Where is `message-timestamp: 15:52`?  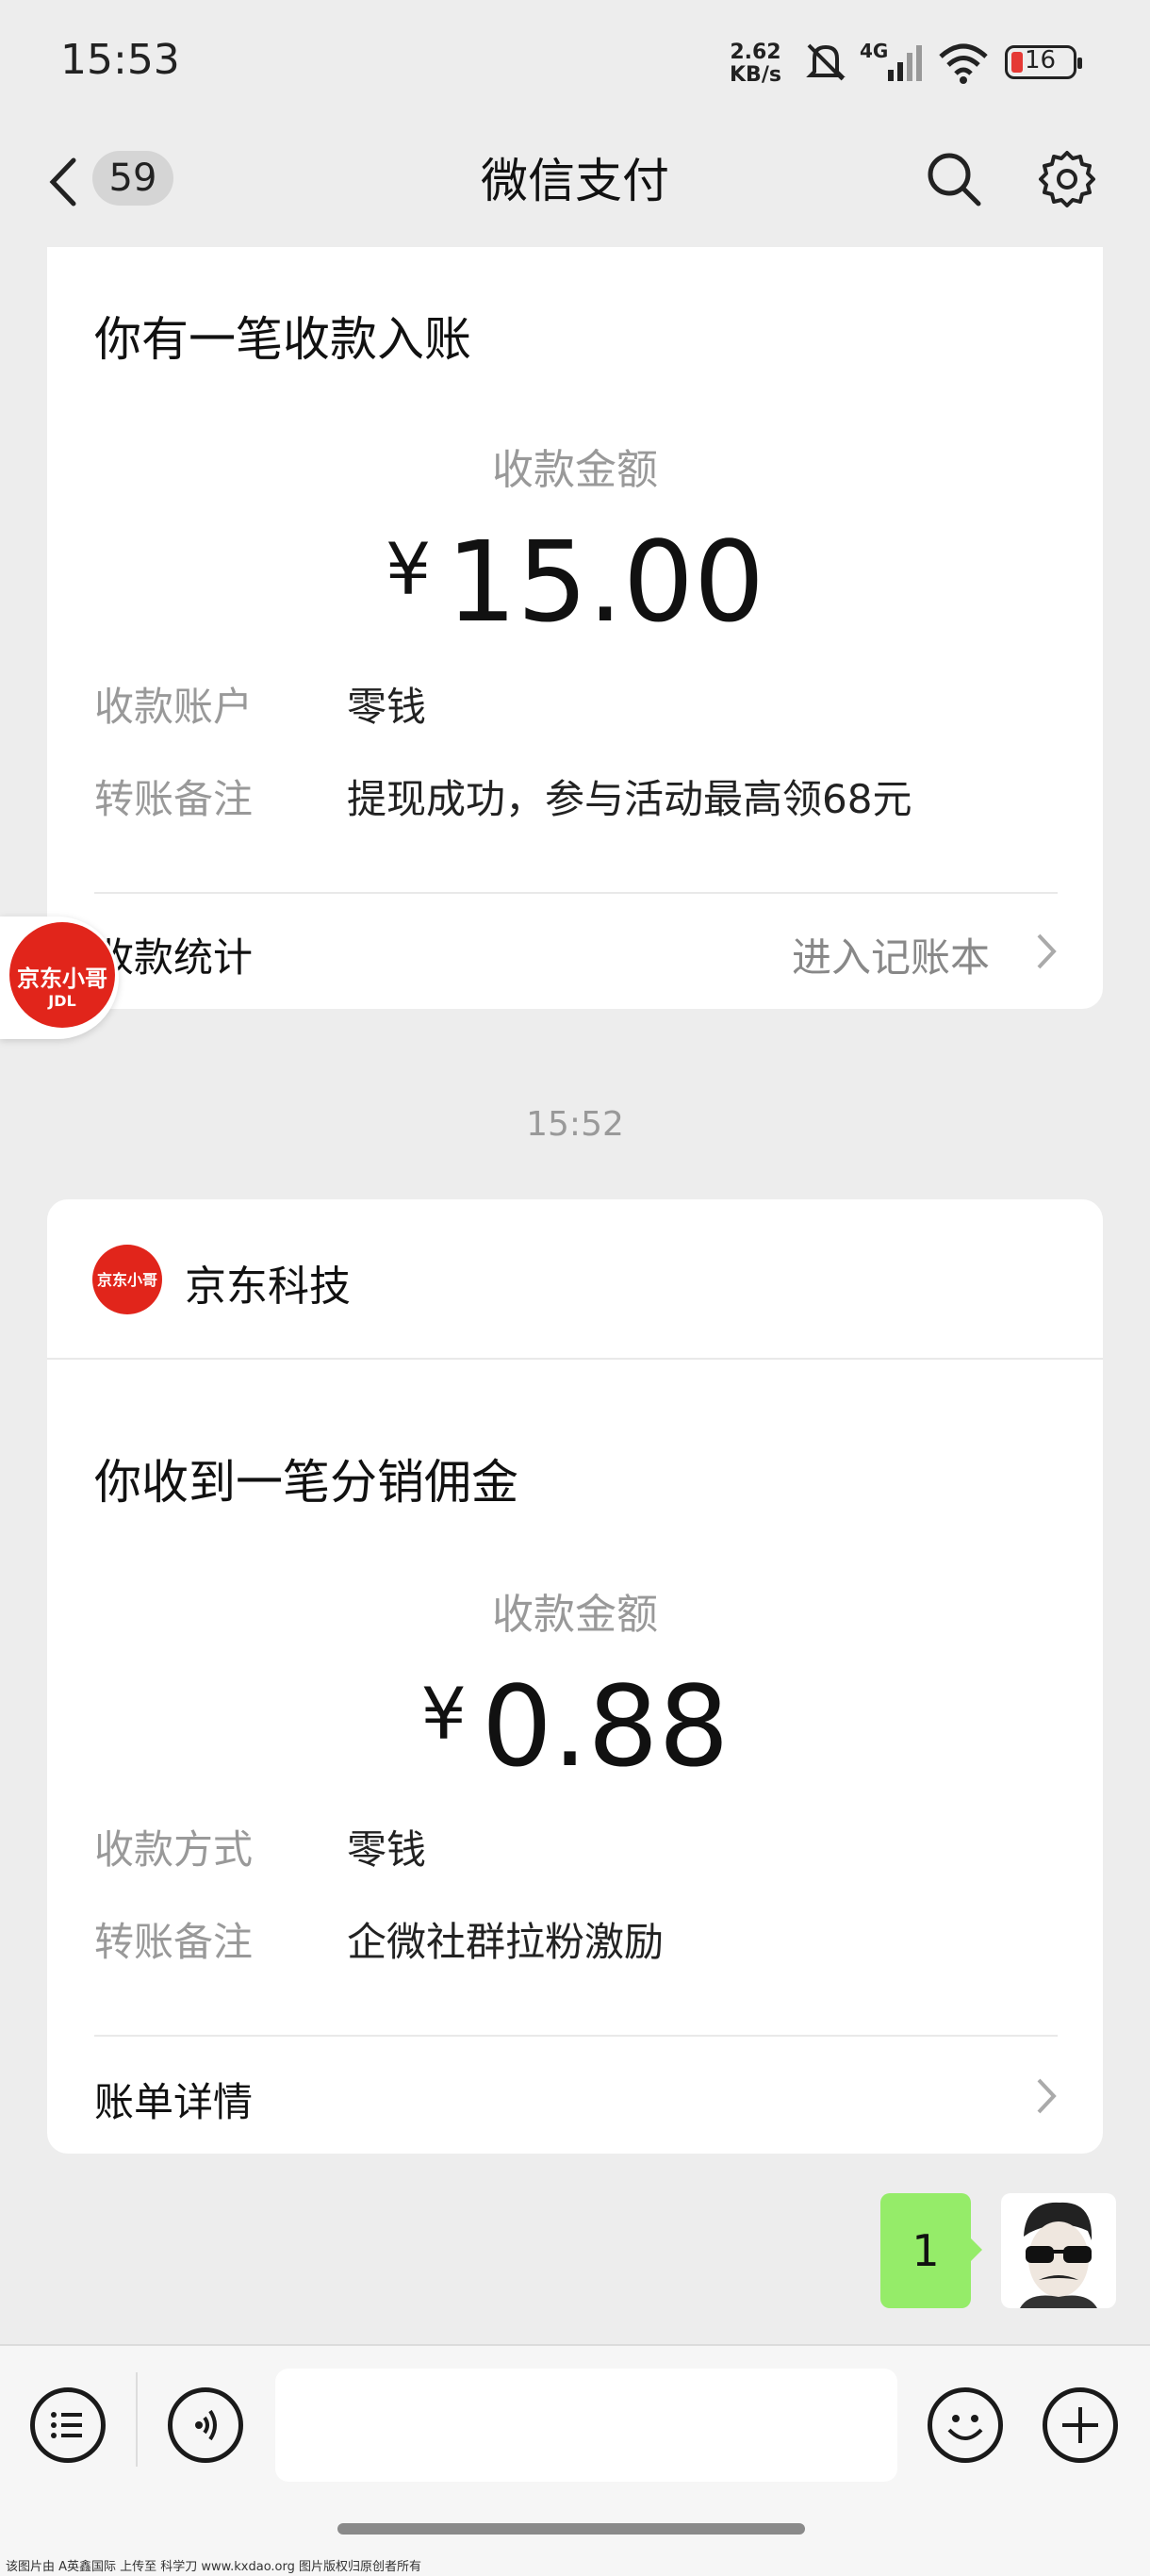 message-timestamp: 15:52 is located at coordinates (575, 1124).